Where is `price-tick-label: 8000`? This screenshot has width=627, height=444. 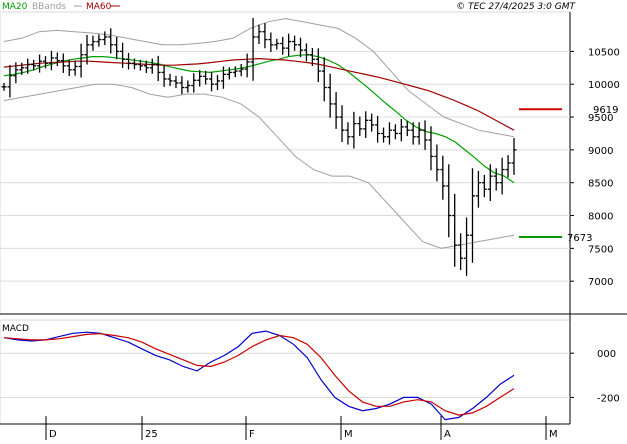 price-tick-label: 8000 is located at coordinates (600, 217).